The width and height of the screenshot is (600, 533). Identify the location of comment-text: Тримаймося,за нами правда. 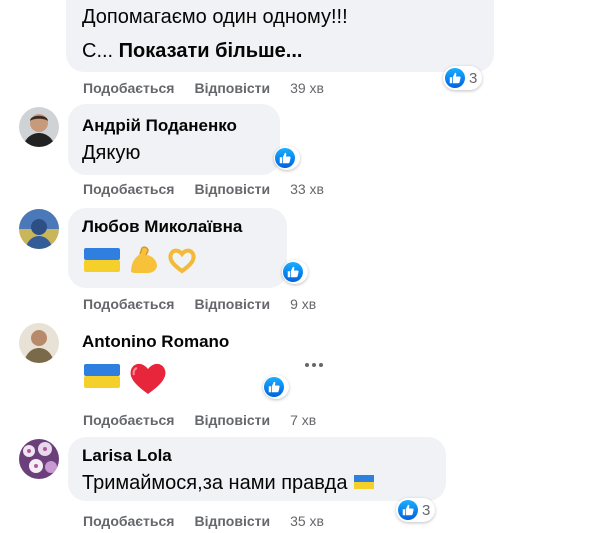
(228, 483).